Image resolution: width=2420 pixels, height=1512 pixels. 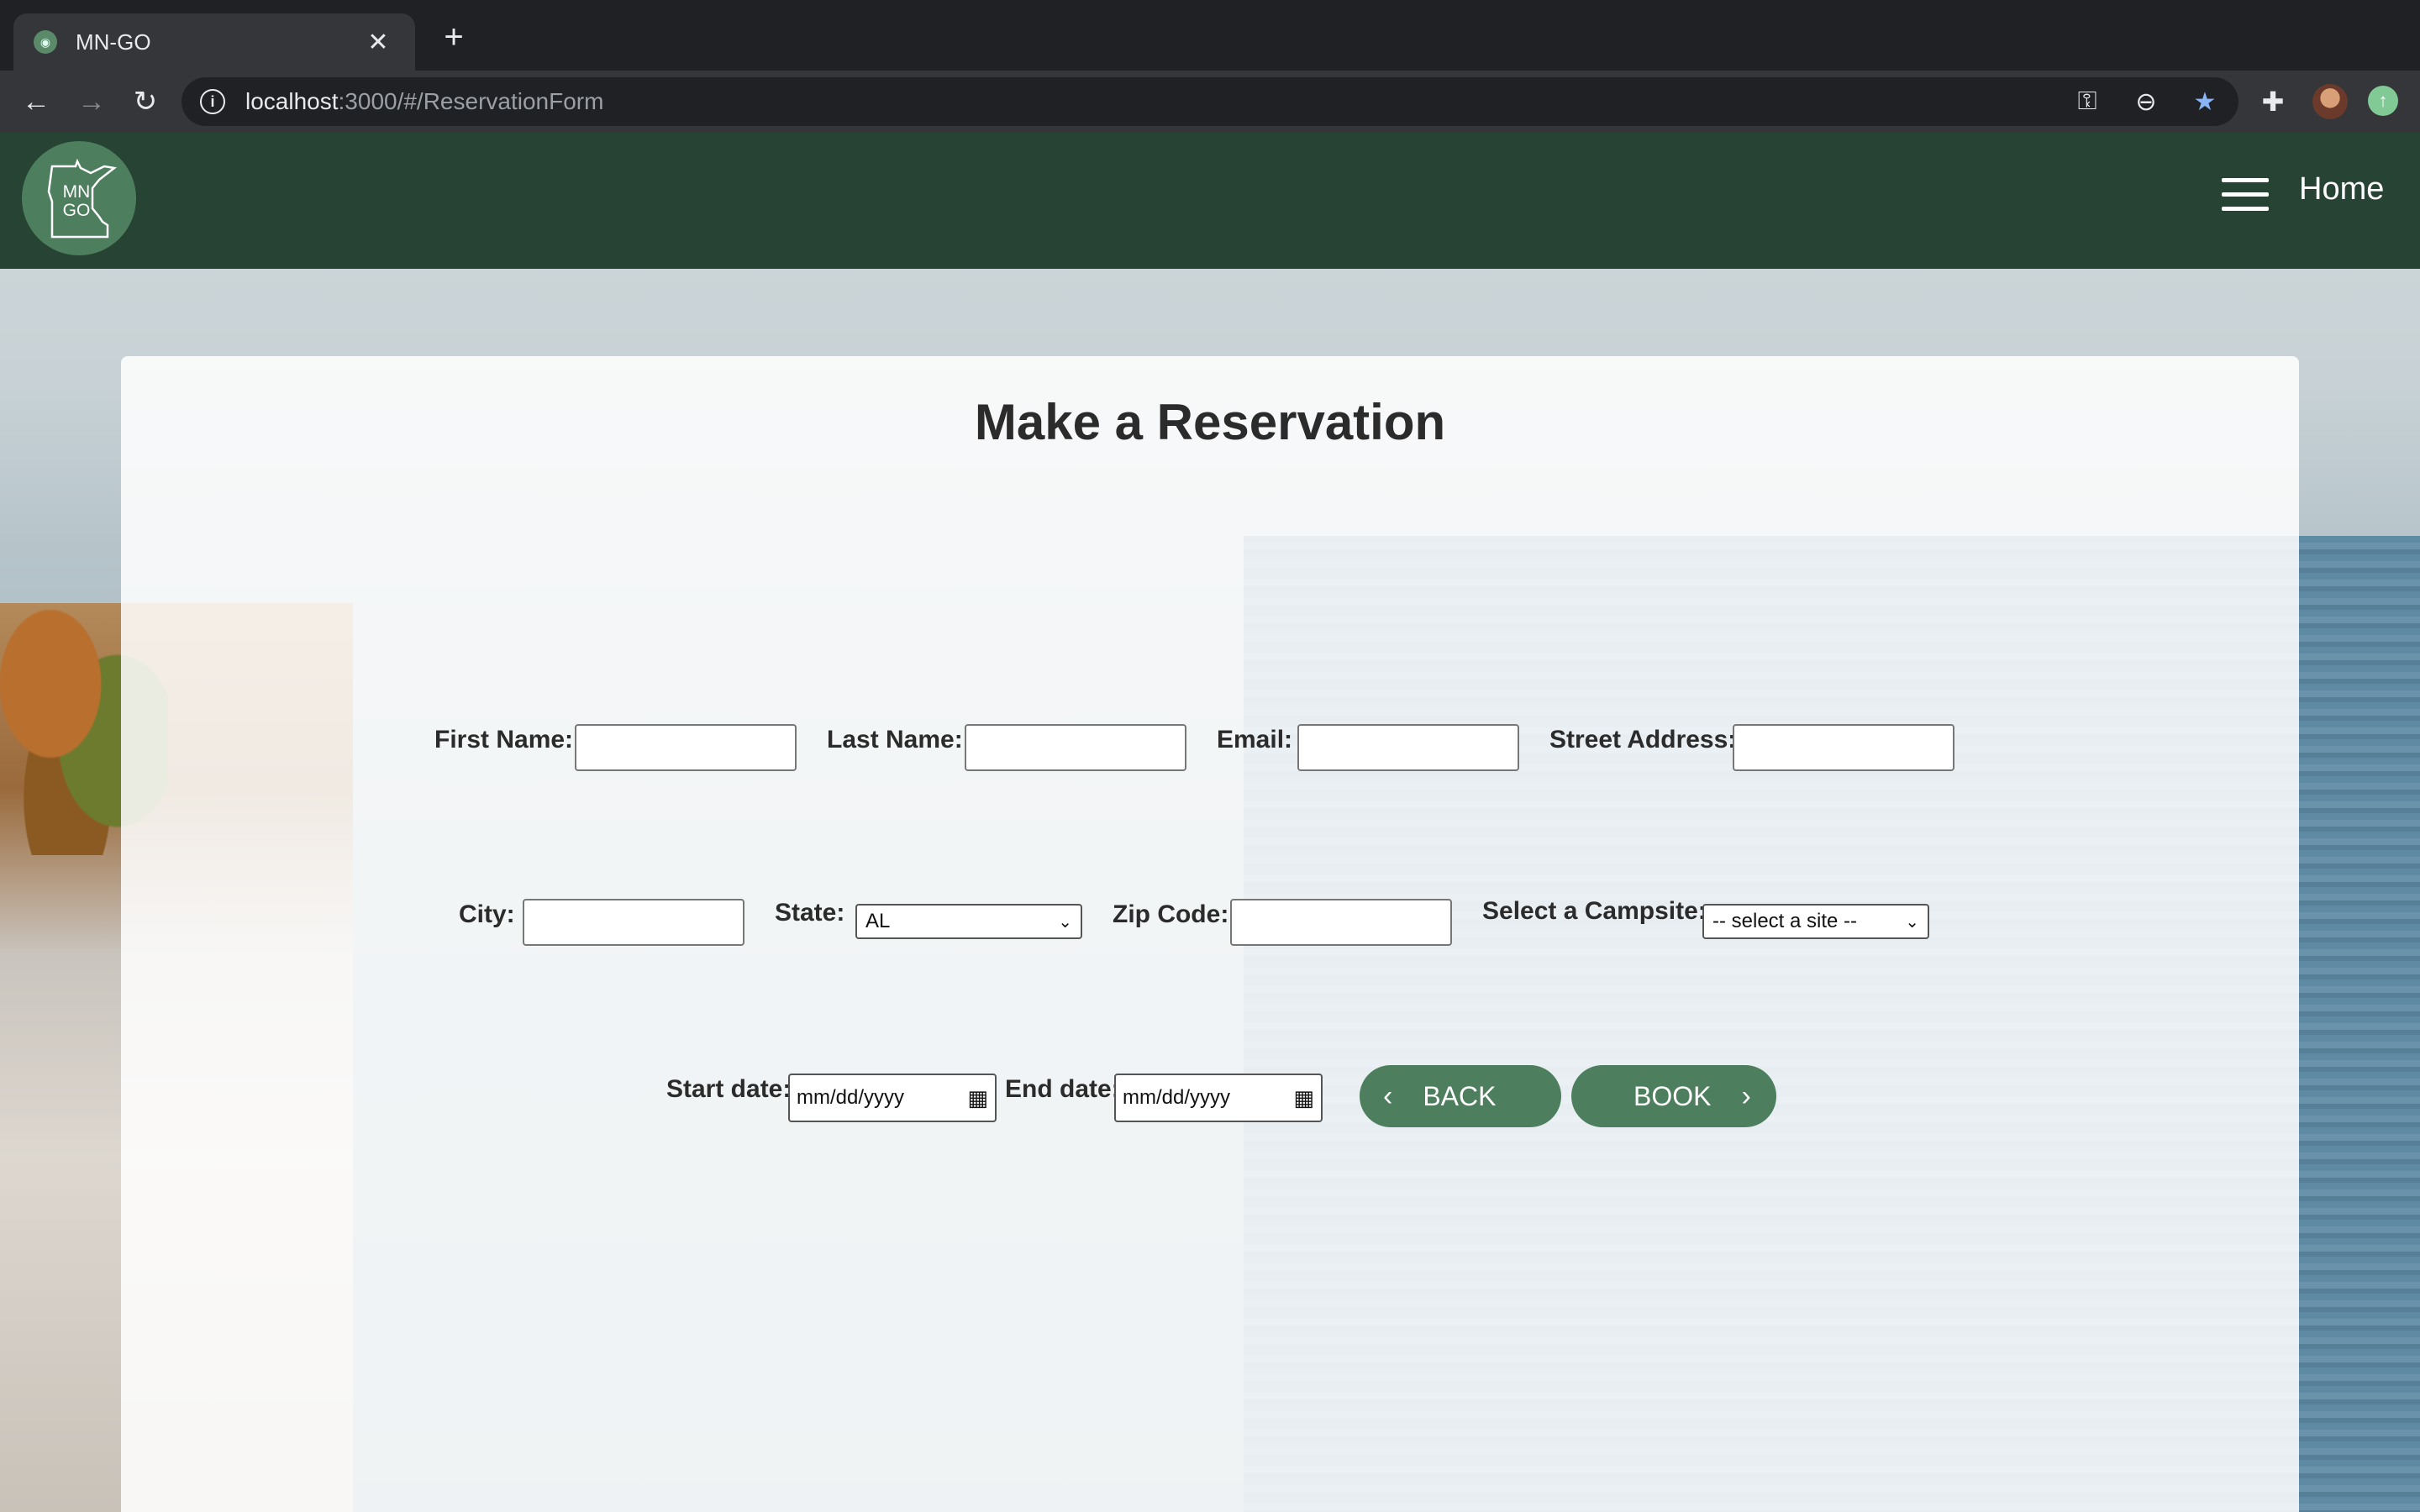 What do you see at coordinates (2087, 101) in the screenshot?
I see `key-icon: ⚿` at bounding box center [2087, 101].